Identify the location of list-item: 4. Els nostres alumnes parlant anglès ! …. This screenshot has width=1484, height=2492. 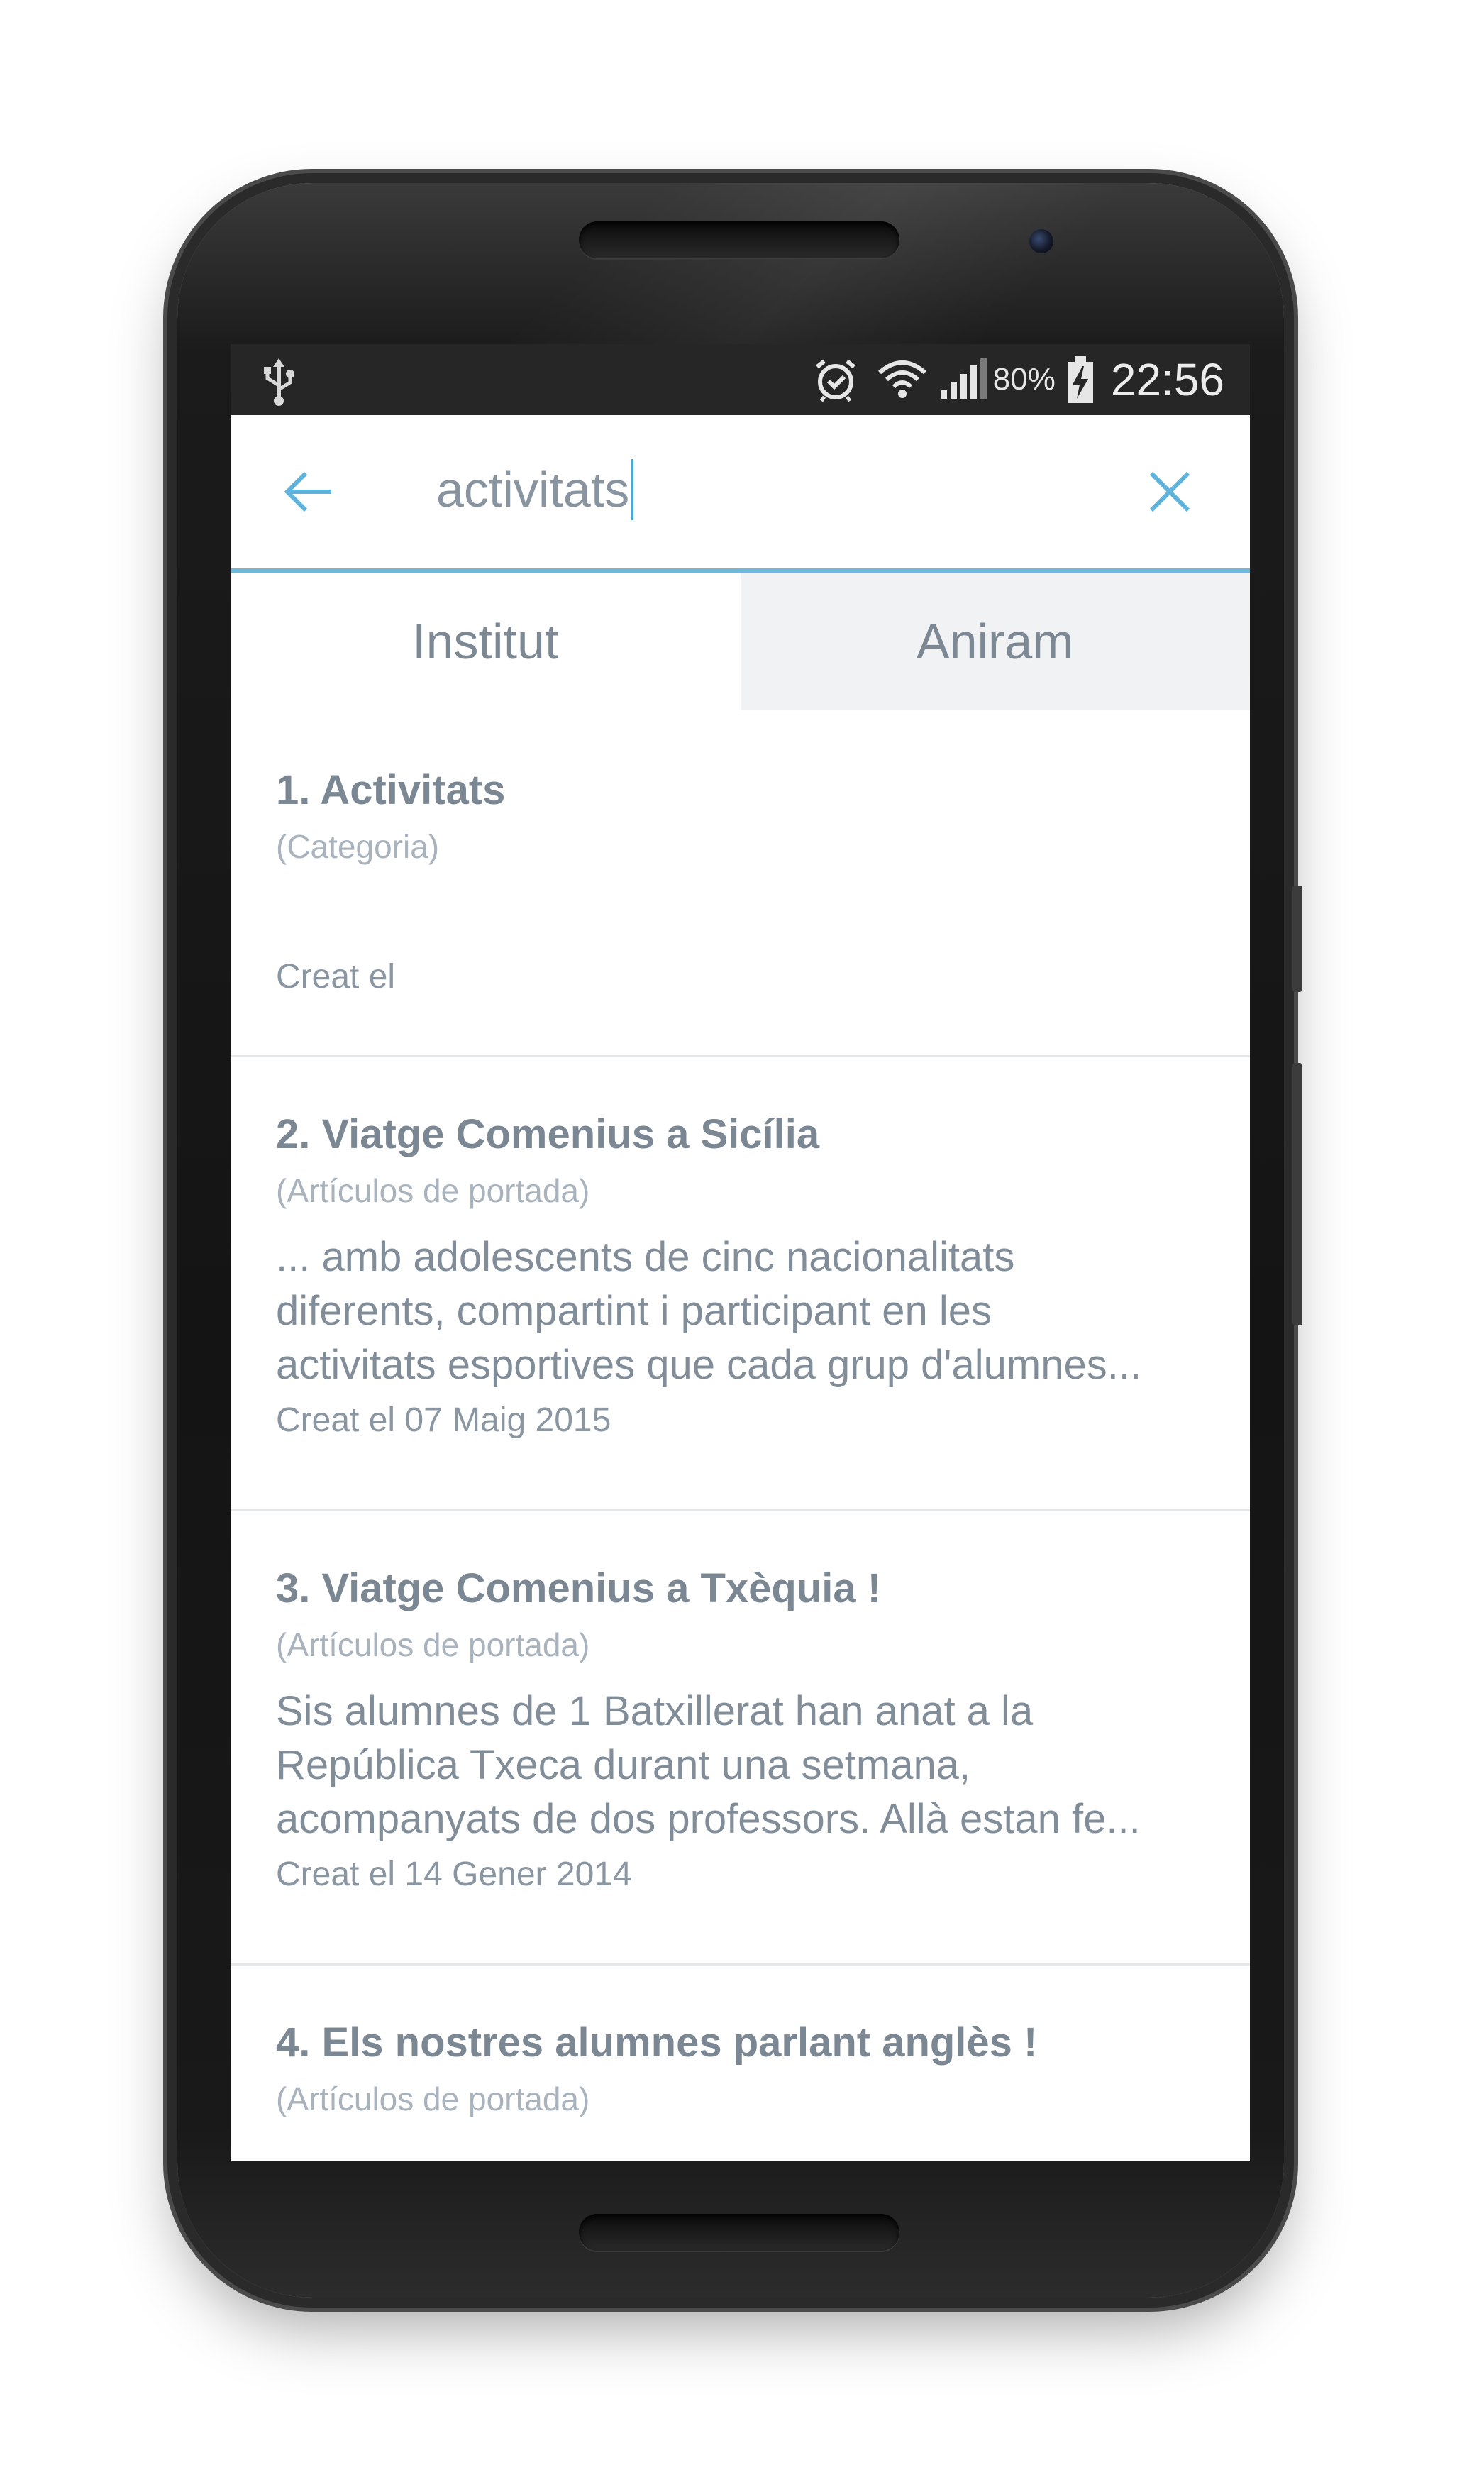
(740, 2063).